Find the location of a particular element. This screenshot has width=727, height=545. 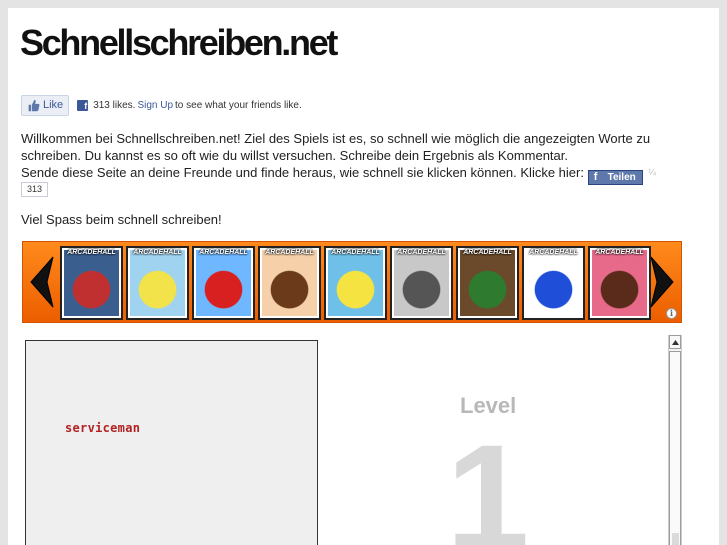

scroll-thumb is located at coordinates (675, 448).